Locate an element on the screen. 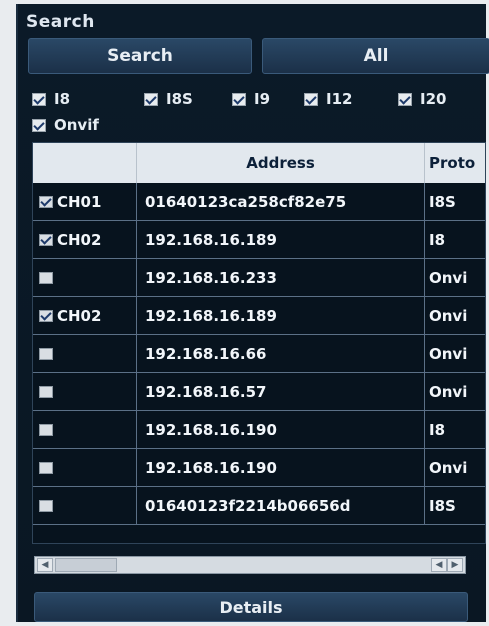 The width and height of the screenshot is (489, 626). section-title: Search is located at coordinates (60, 22).